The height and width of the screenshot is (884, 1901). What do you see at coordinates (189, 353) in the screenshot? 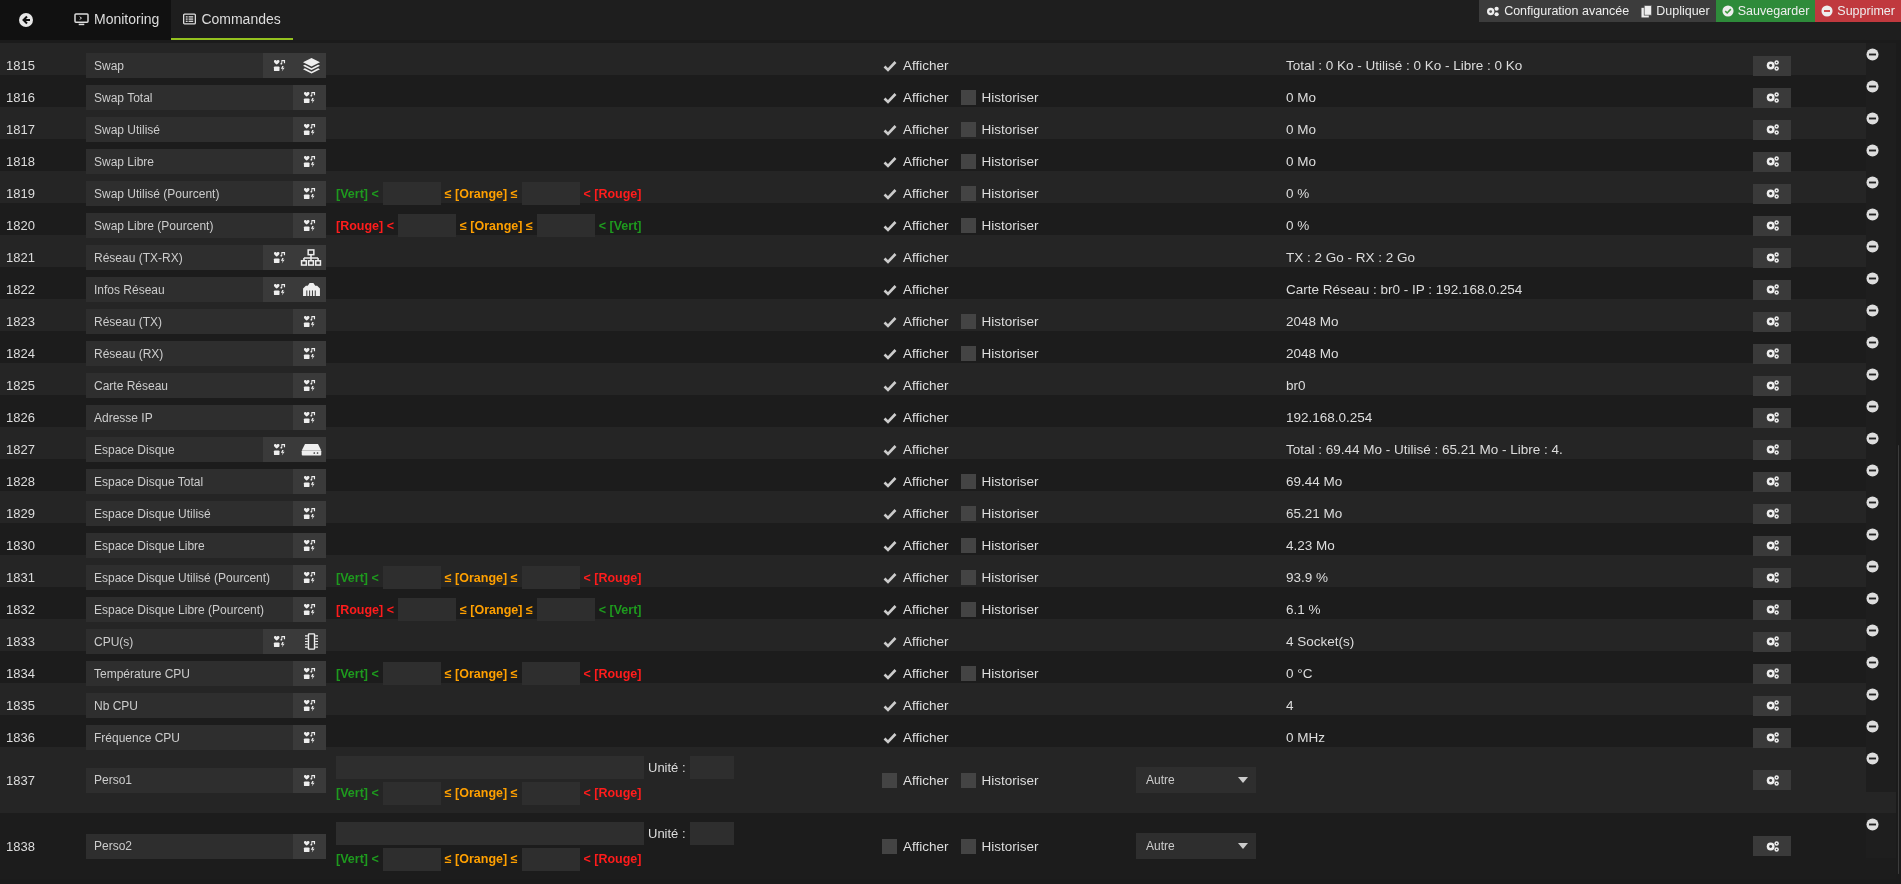
I see `name-field: Réseau (RX)` at bounding box center [189, 353].